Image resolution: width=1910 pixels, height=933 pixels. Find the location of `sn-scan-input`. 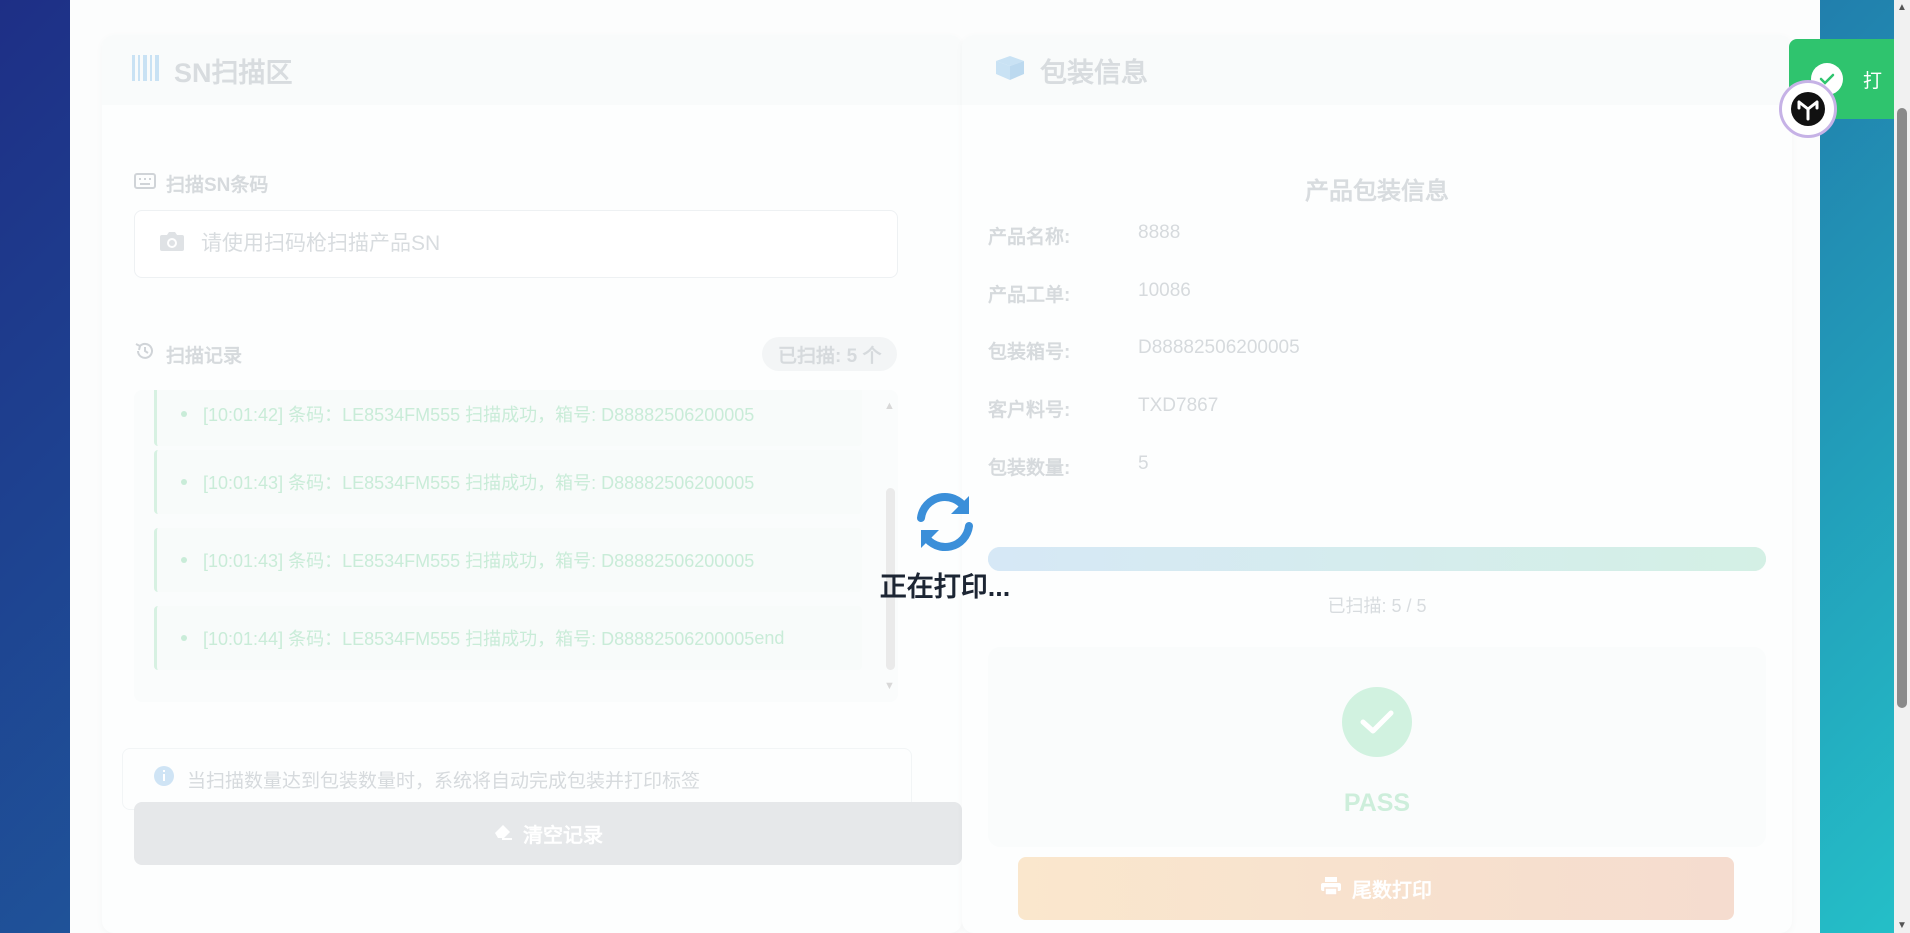

sn-scan-input is located at coordinates (501, 244).